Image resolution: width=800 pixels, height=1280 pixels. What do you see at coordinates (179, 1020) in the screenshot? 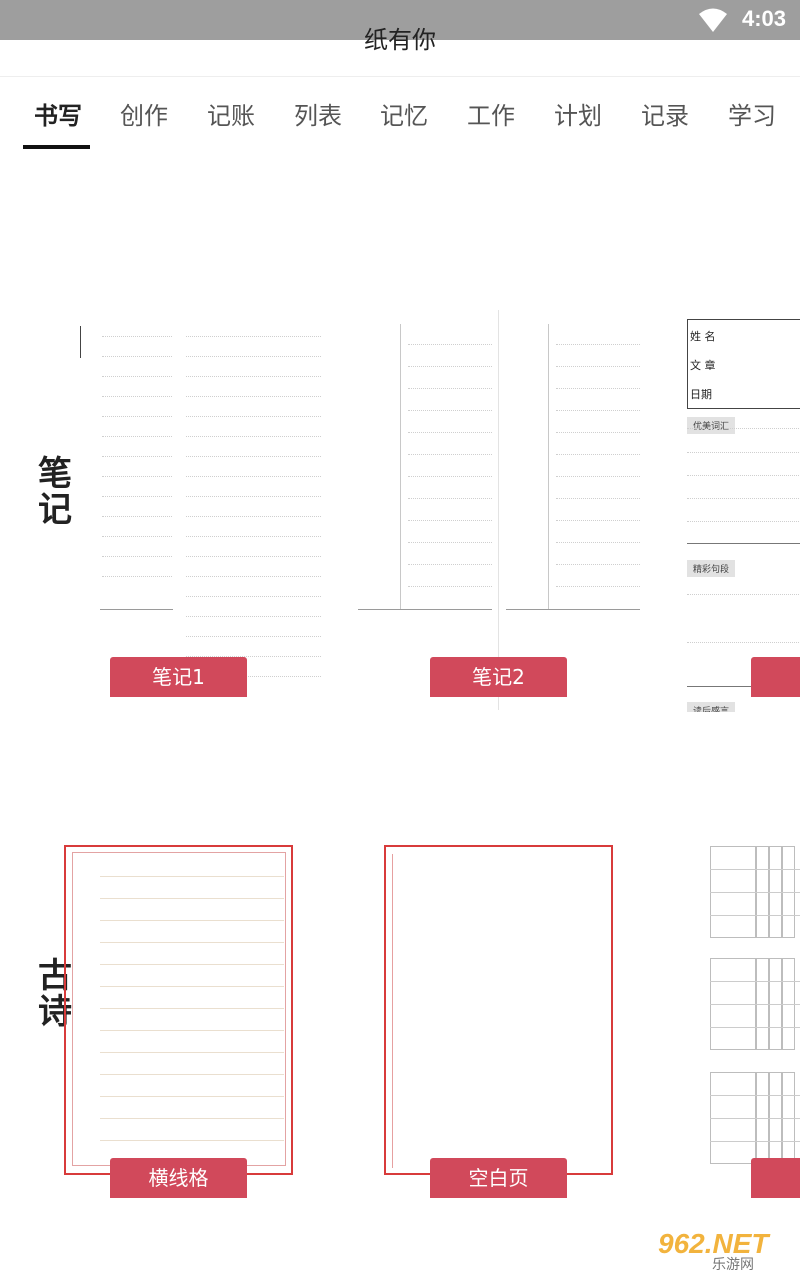
I see `template-card-lined: 横线格` at bounding box center [179, 1020].